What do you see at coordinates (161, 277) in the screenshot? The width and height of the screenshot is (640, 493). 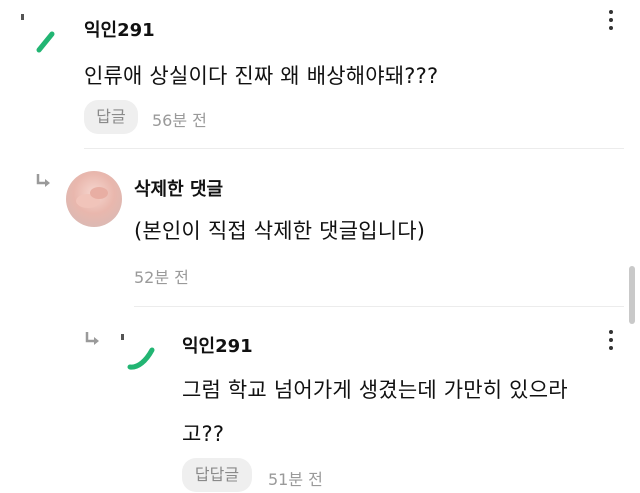 I see `comment-time: 52분 전` at bounding box center [161, 277].